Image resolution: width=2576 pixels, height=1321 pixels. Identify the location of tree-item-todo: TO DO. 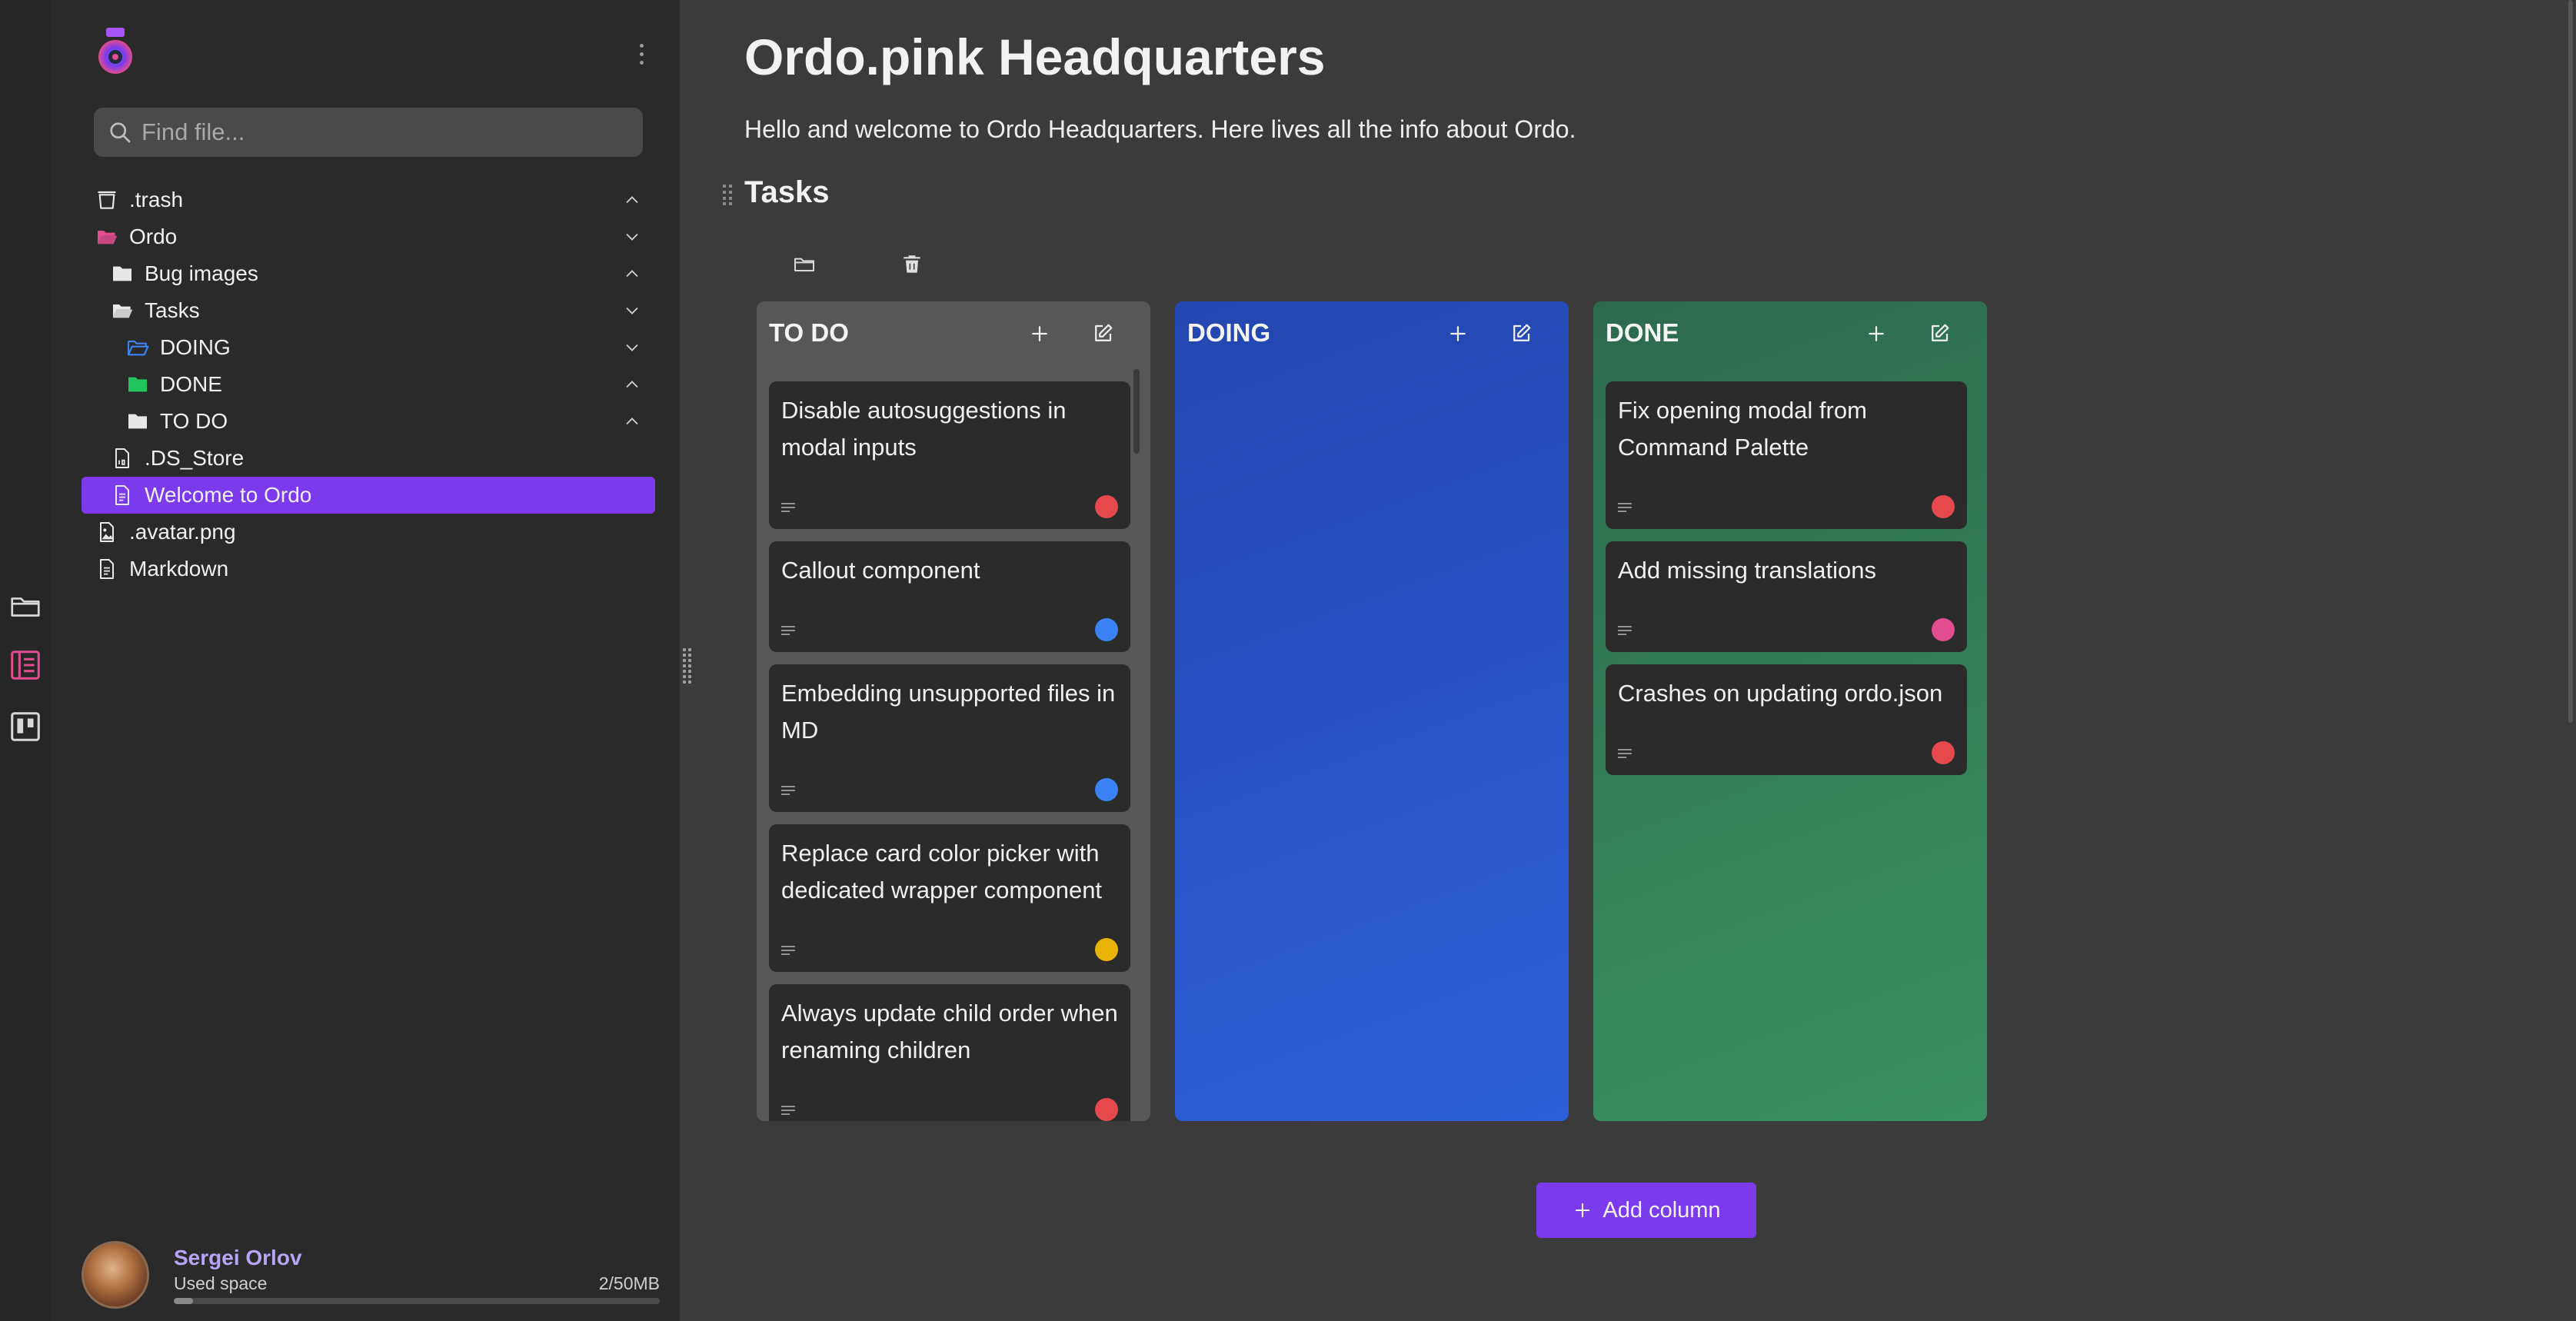
(368, 421).